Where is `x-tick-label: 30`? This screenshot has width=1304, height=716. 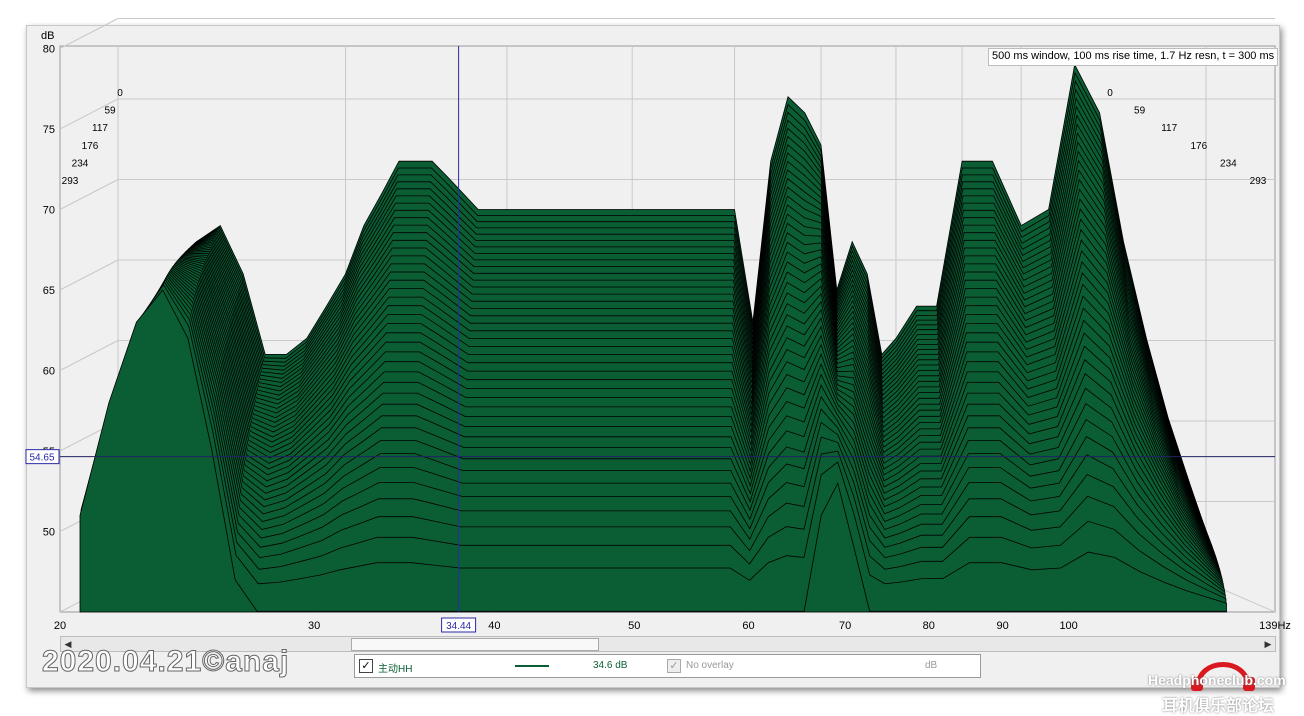
x-tick-label: 30 is located at coordinates (314, 626).